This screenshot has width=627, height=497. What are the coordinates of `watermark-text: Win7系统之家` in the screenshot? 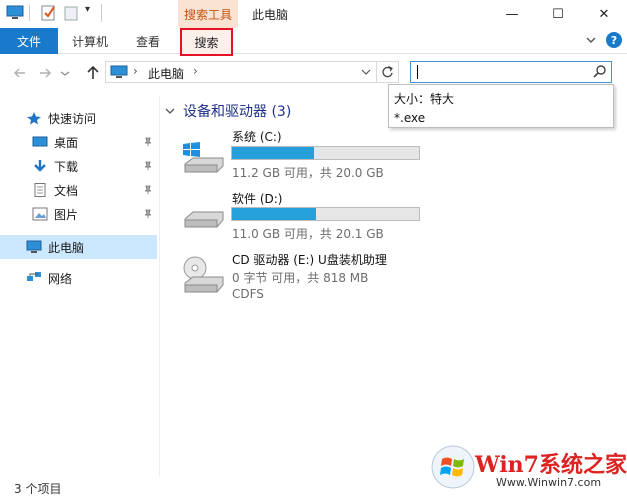 It's located at (551, 465).